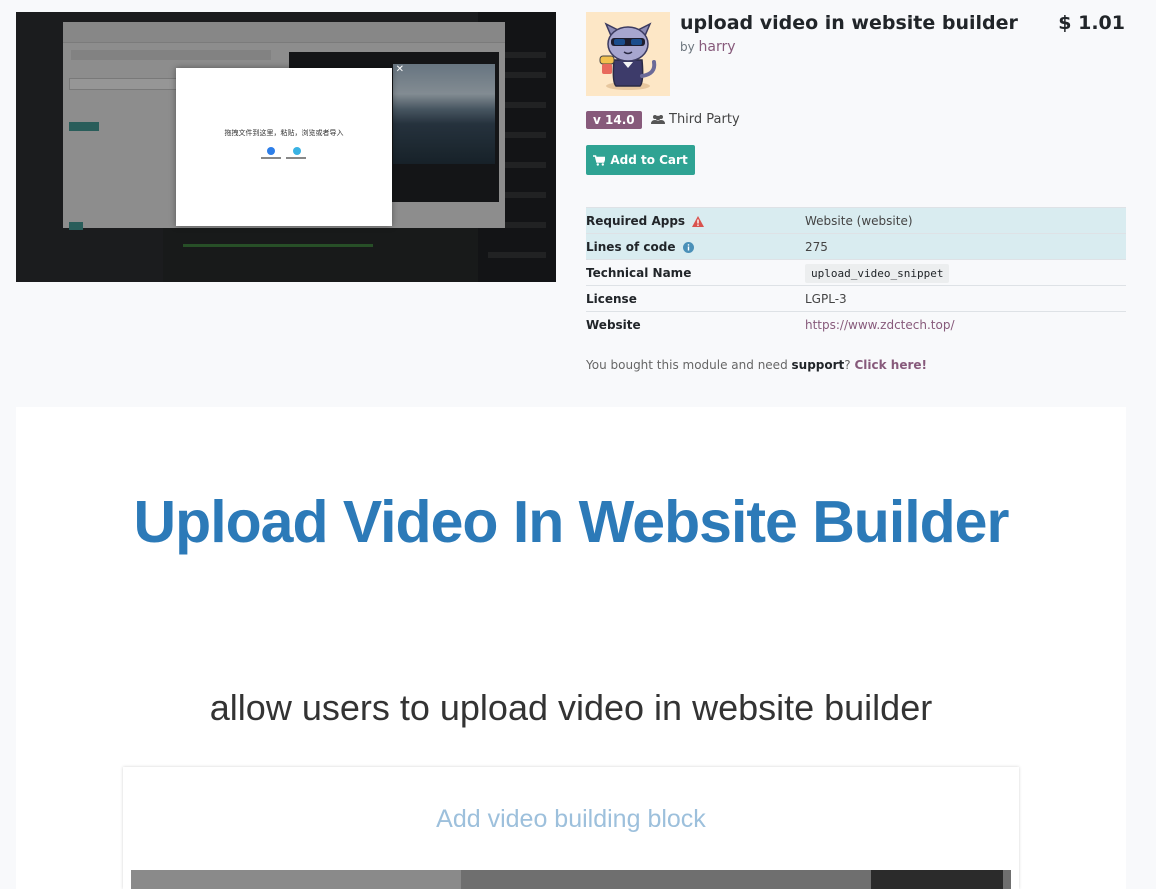  I want to click on shopping-cart-icon, so click(599, 160).